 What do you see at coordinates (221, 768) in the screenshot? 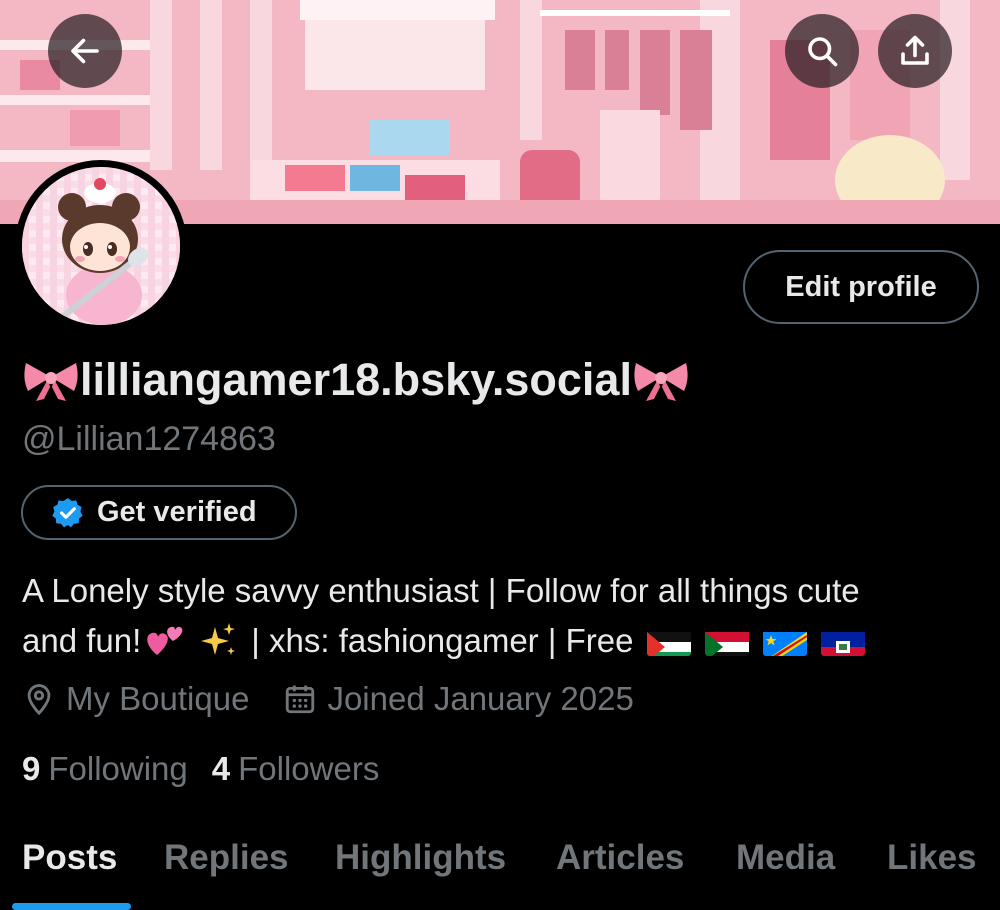
I see `followers-count: 4` at bounding box center [221, 768].